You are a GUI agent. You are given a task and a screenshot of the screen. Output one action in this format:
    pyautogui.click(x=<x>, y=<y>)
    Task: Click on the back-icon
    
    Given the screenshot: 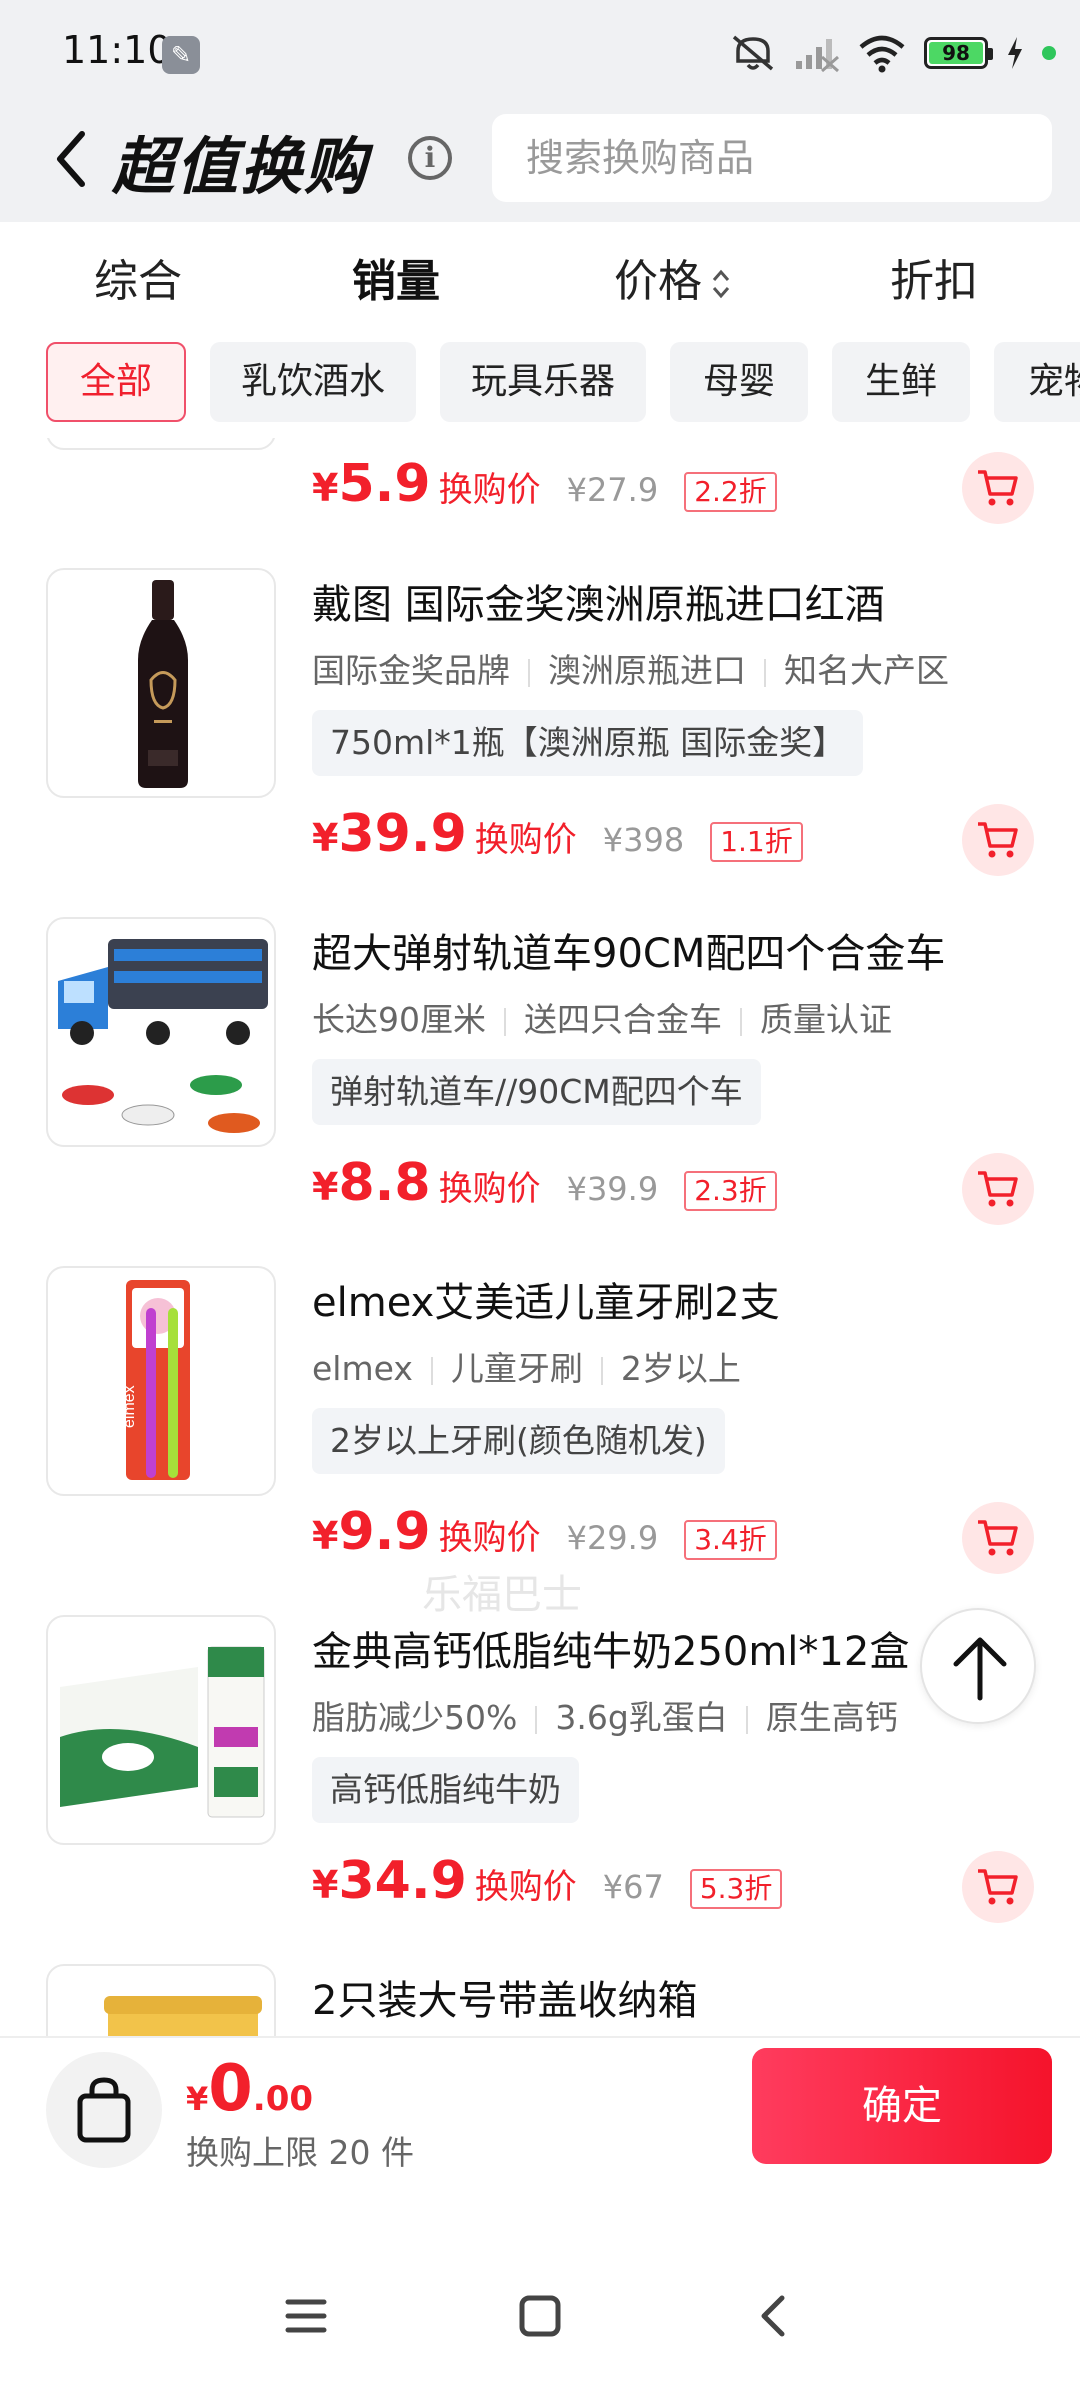 What is the action you would take?
    pyautogui.click(x=774, y=2316)
    